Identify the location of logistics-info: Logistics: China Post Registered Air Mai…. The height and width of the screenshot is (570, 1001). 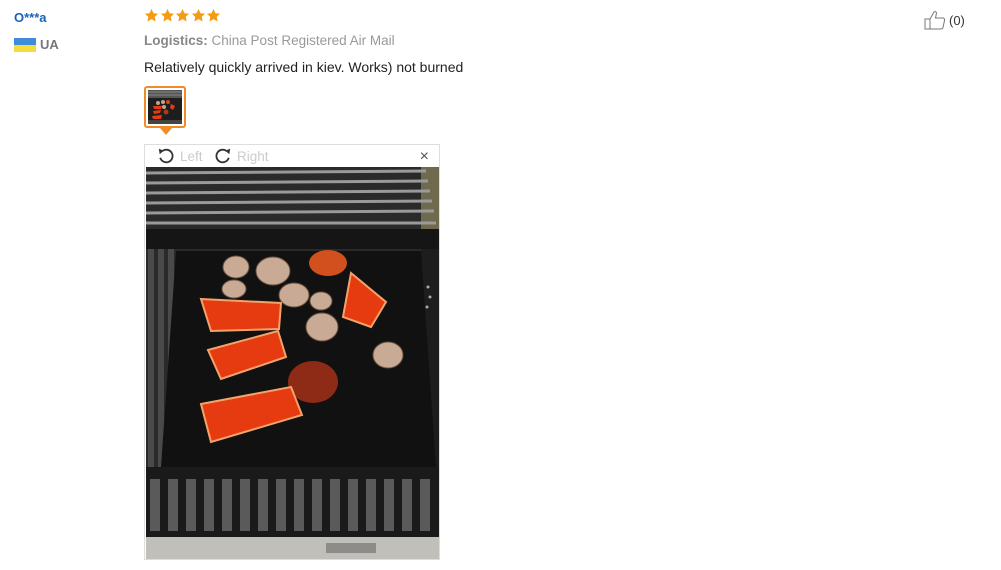
(269, 40).